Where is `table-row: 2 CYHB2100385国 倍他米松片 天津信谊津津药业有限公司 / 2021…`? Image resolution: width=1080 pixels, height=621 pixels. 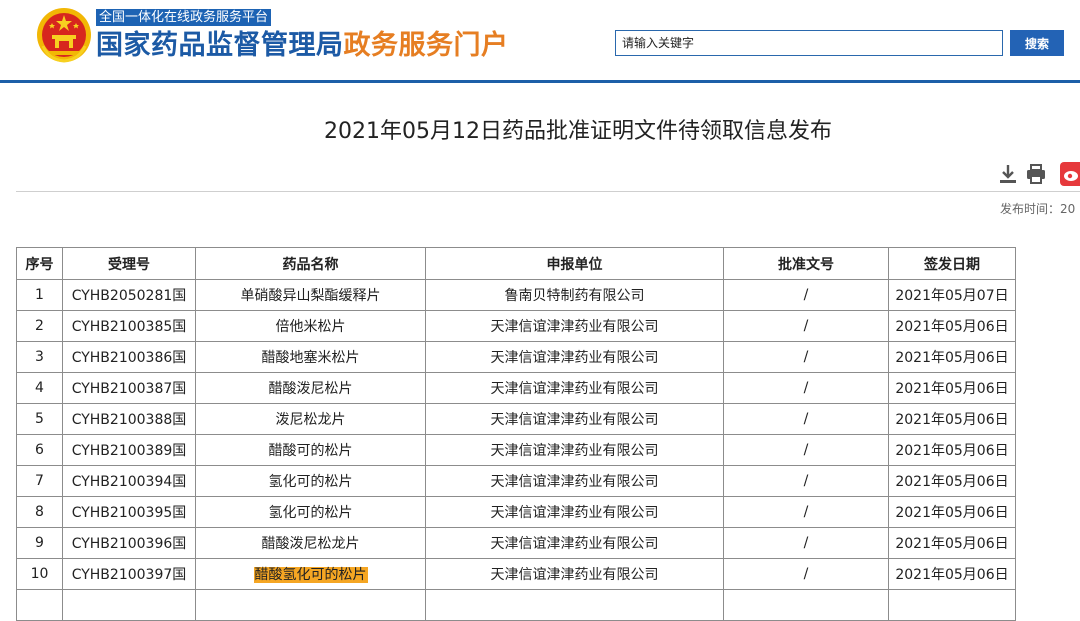
table-row: 2 CYHB2100385国 倍他米松片 天津信谊津津药业有限公司 / 2021… is located at coordinates (516, 326).